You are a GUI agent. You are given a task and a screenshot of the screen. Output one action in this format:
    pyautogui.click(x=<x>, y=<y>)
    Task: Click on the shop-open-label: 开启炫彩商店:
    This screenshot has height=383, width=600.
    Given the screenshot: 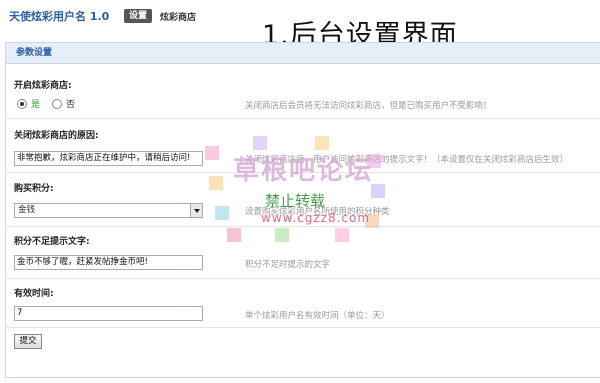 What is the action you would take?
    pyautogui.click(x=43, y=86)
    